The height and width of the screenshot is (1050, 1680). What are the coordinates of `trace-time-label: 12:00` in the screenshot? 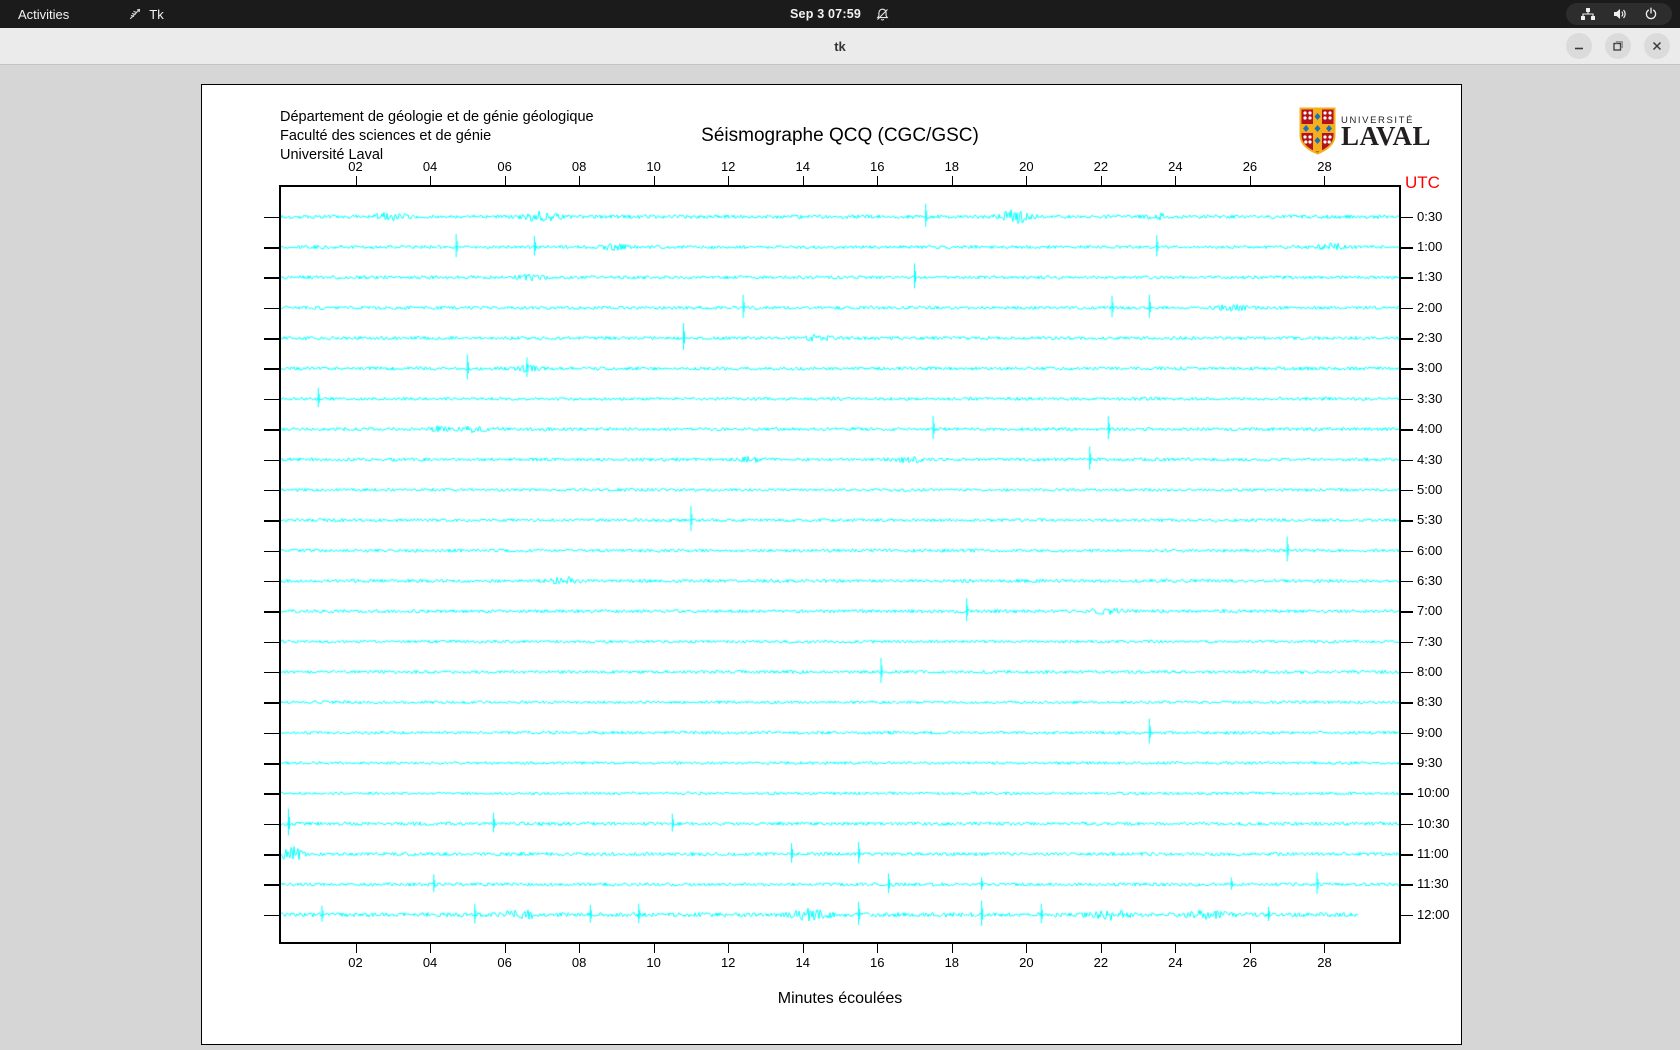 It's located at (1433, 914).